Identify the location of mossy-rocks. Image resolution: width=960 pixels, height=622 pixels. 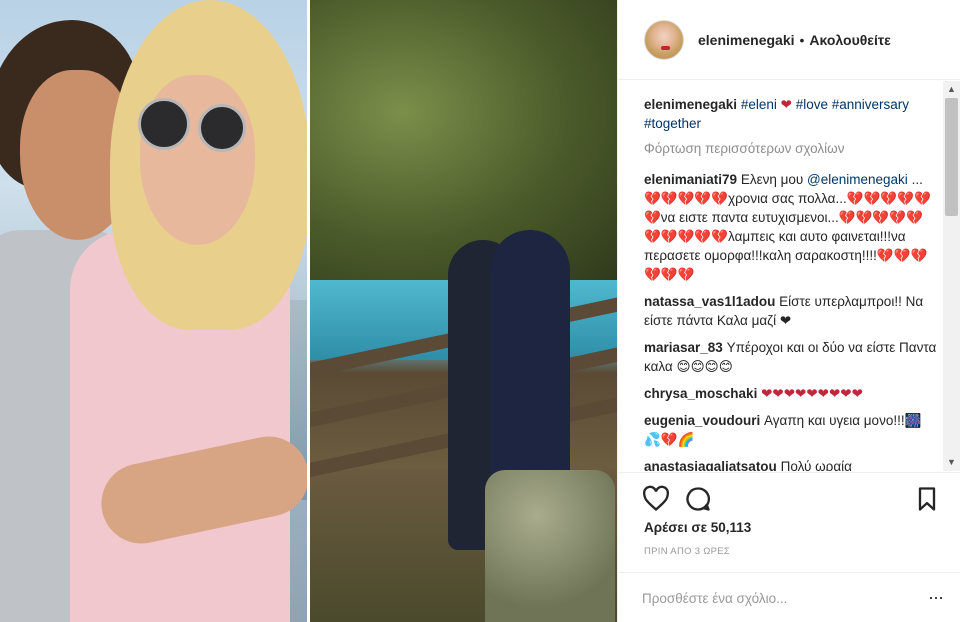
(463, 140).